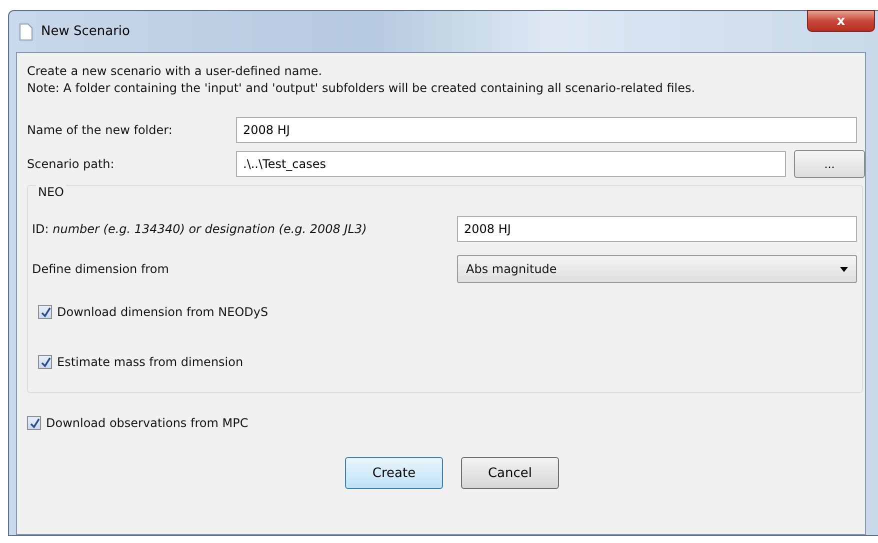  Describe the element at coordinates (200, 229) in the screenshot. I see `field-label: ID: number (e.g. 134340) or designation (e.g. 2008 JL3)` at that location.